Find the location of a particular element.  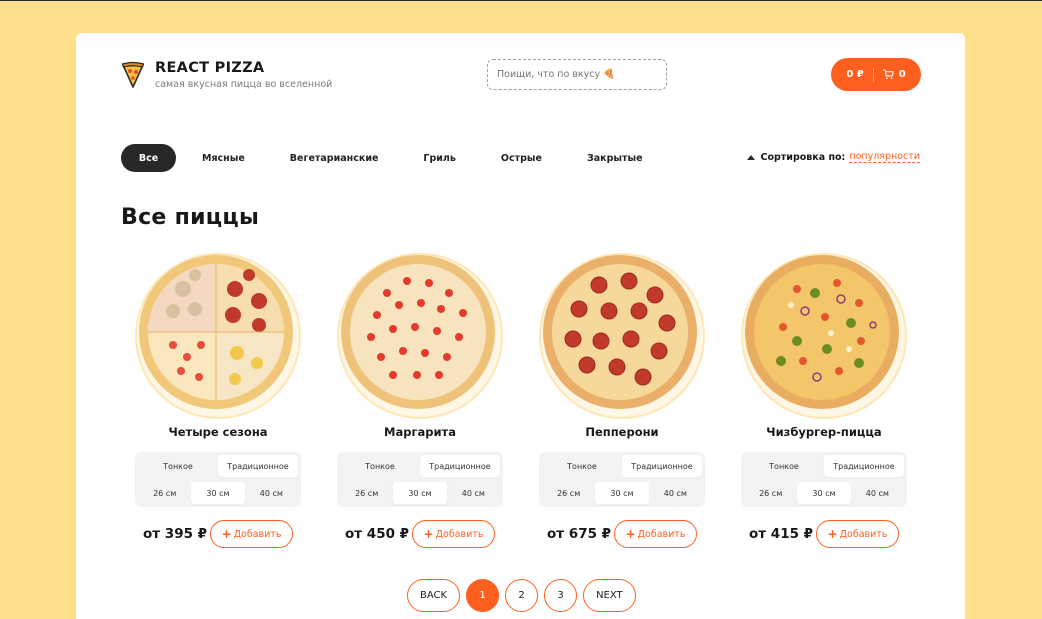

pizza-pepperoni-image is located at coordinates (622, 336).